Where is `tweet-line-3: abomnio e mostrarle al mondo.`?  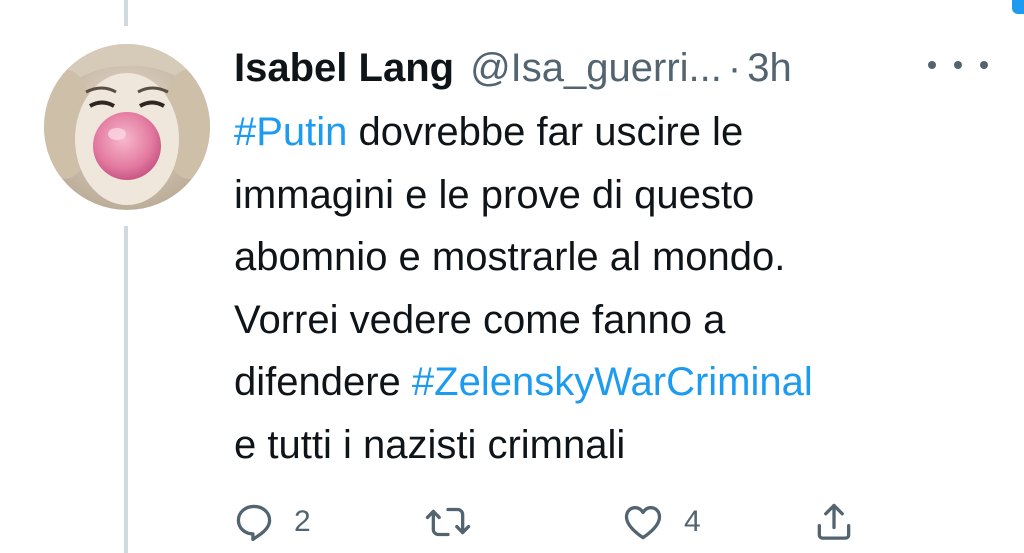 tweet-line-3: abomnio e mostrarle al mondo. is located at coordinates (510, 257).